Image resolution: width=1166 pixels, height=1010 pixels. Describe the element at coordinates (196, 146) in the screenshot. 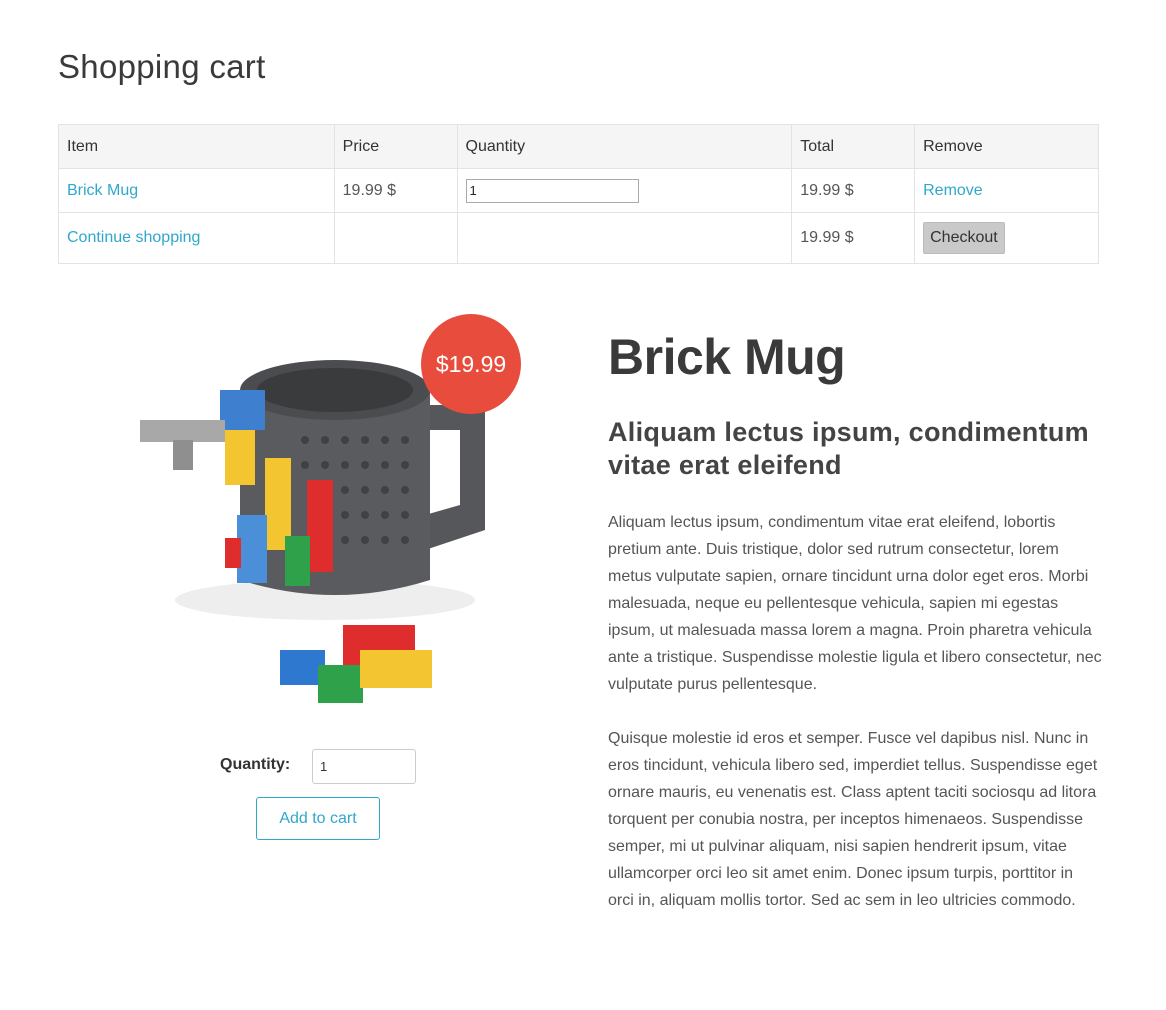

I see `header-item: Item` at that location.